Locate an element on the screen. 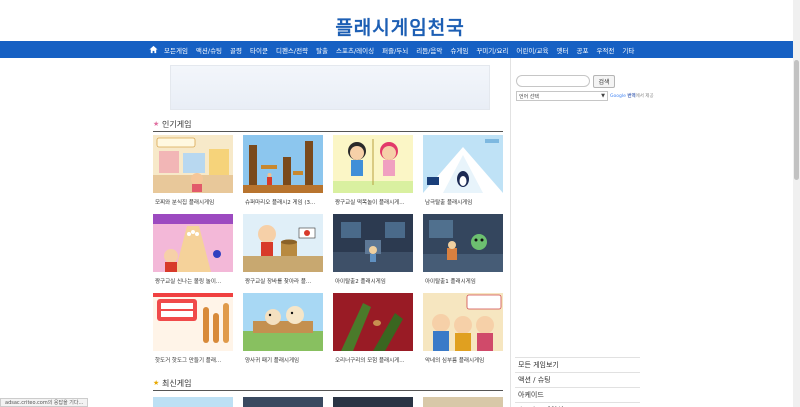 The image size is (800, 407). ad-banner is located at coordinates (330, 87).